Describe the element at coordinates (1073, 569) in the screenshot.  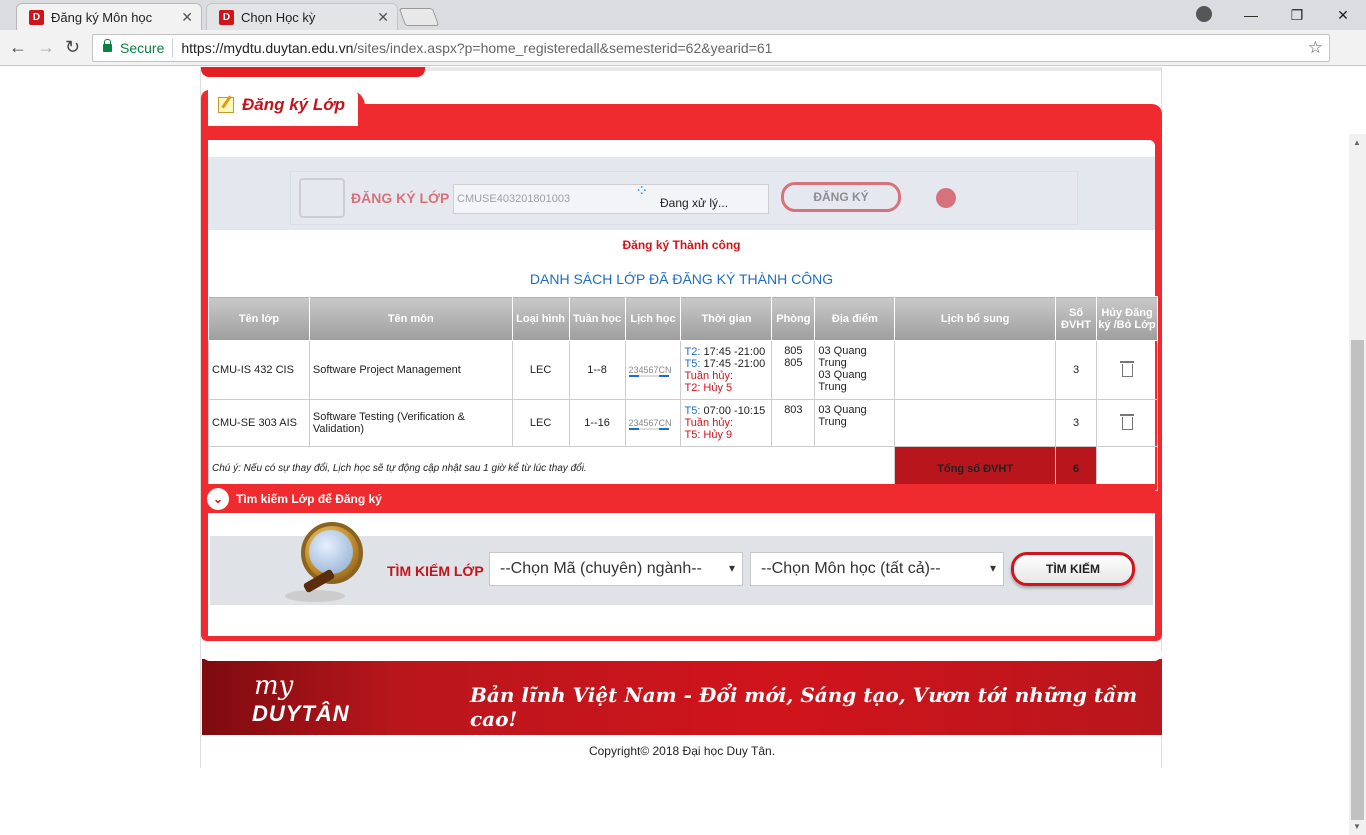
I see `search-button: TÌM KIẾM` at that location.